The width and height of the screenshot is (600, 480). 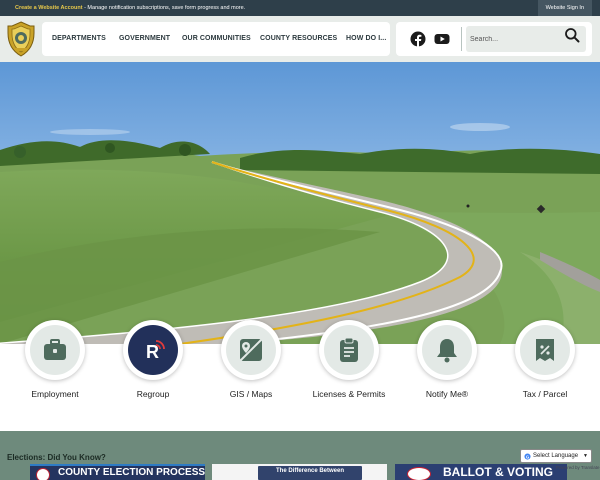 I want to click on vote-badge-icon, so click(x=419, y=473).